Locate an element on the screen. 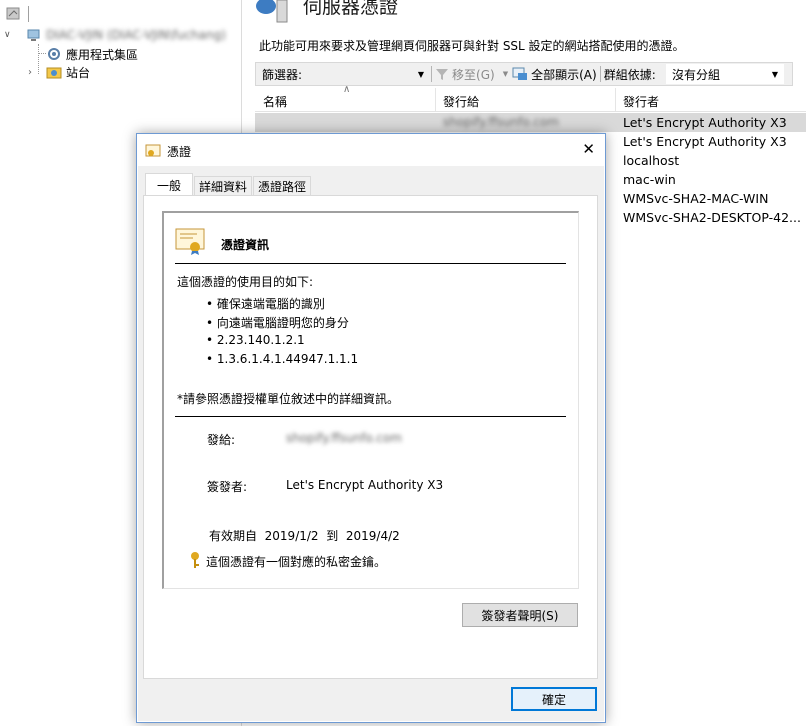 The image size is (806, 726). filter-input: ▼ is located at coordinates (367, 74).